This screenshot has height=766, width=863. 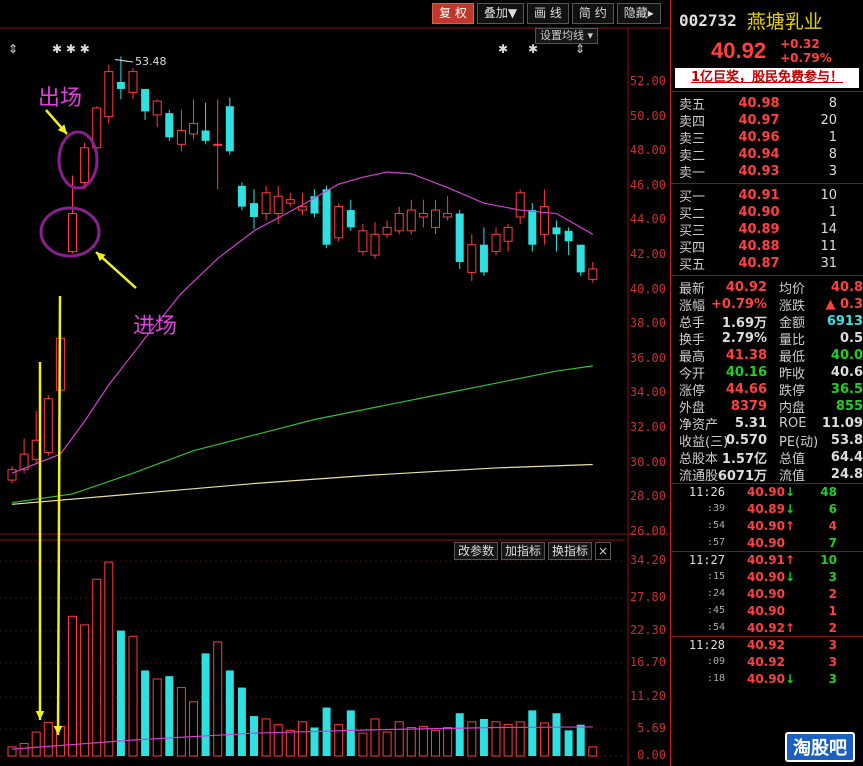 What do you see at coordinates (846, 457) in the screenshot?
I see `quote-value: 64.4` at bounding box center [846, 457].